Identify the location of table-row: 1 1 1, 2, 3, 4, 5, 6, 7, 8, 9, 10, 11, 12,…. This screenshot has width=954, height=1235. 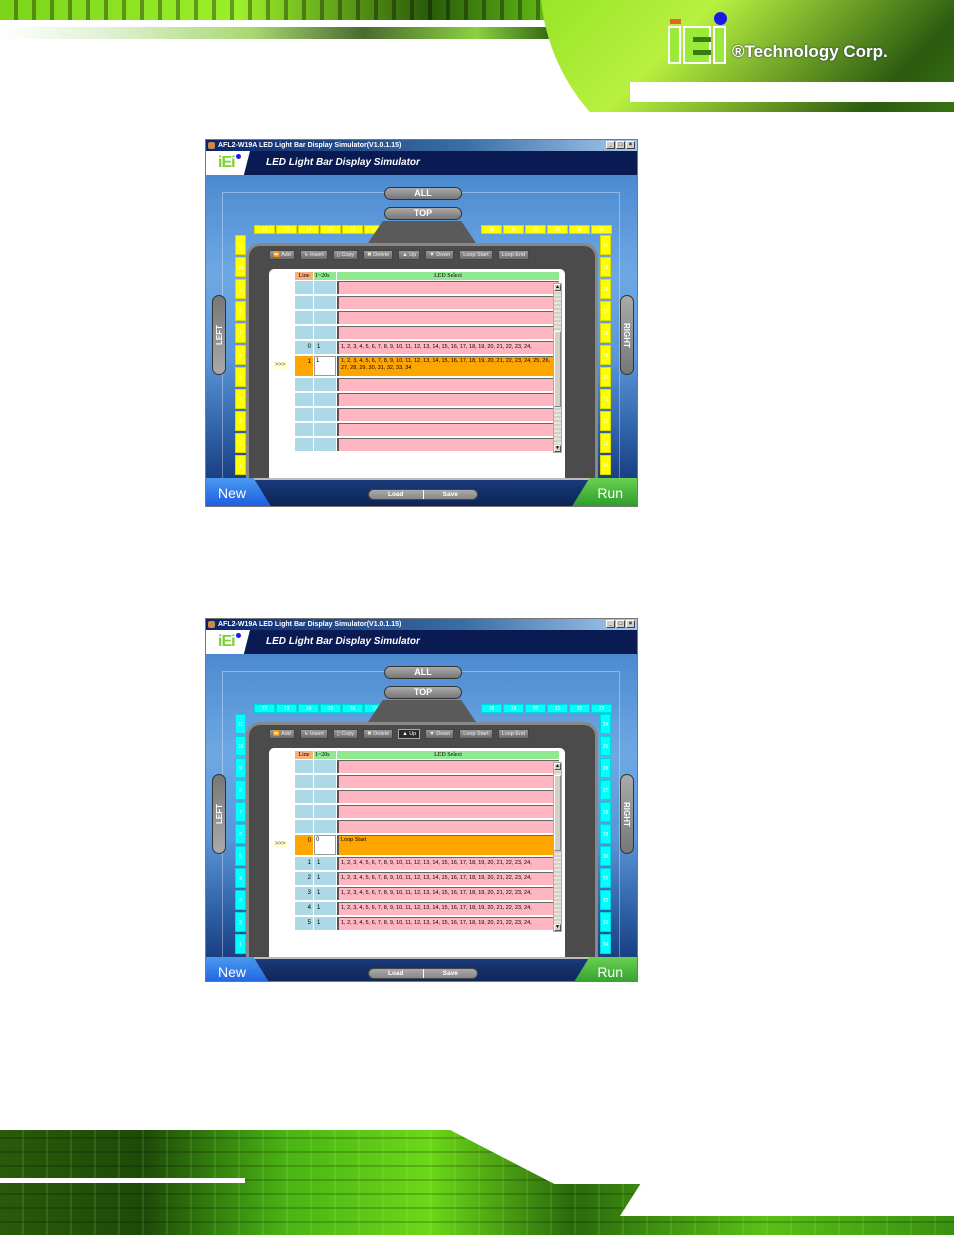
(427, 863).